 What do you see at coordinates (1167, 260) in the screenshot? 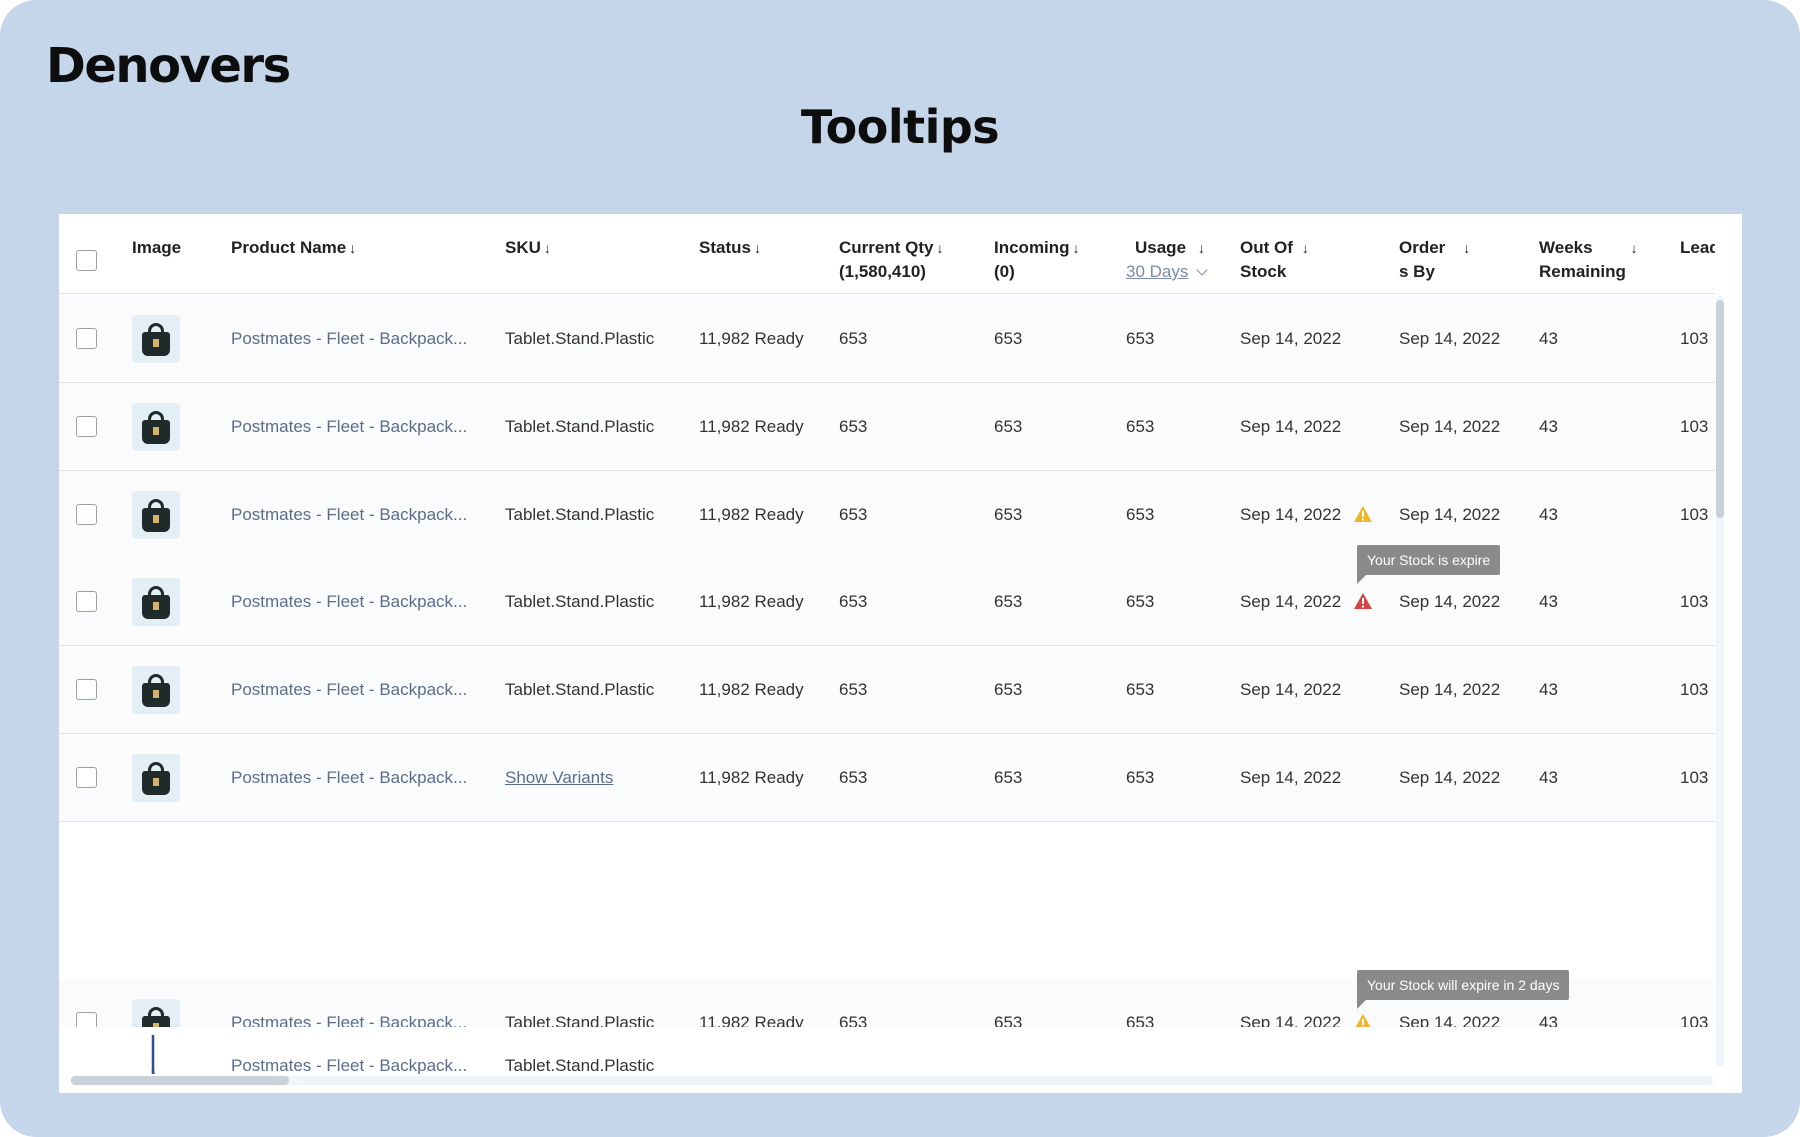
I see `header-usage: Usage ↓ 30 Days` at bounding box center [1167, 260].